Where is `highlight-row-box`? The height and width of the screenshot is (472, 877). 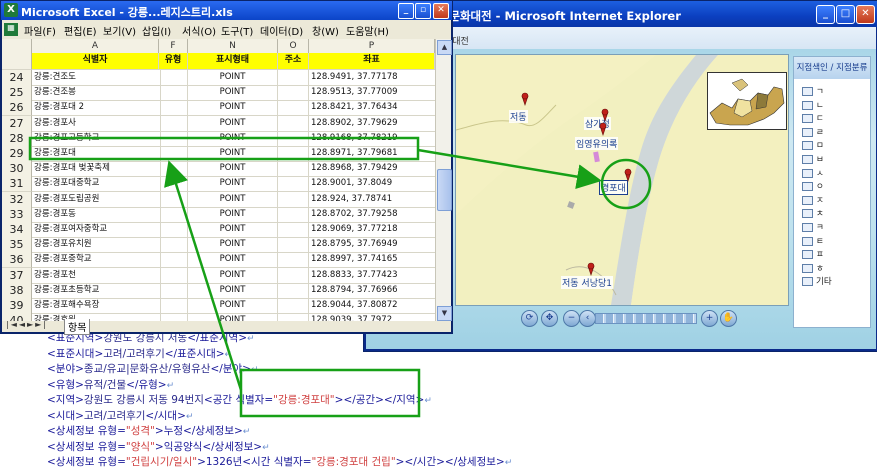
highlight-row-box is located at coordinates (224, 148).